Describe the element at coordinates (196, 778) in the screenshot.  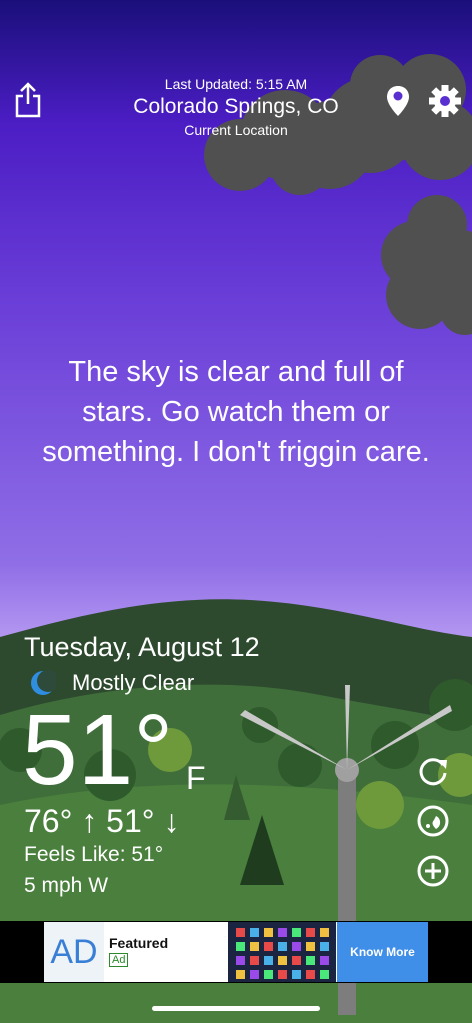
I see `temperature-unit: F` at that location.